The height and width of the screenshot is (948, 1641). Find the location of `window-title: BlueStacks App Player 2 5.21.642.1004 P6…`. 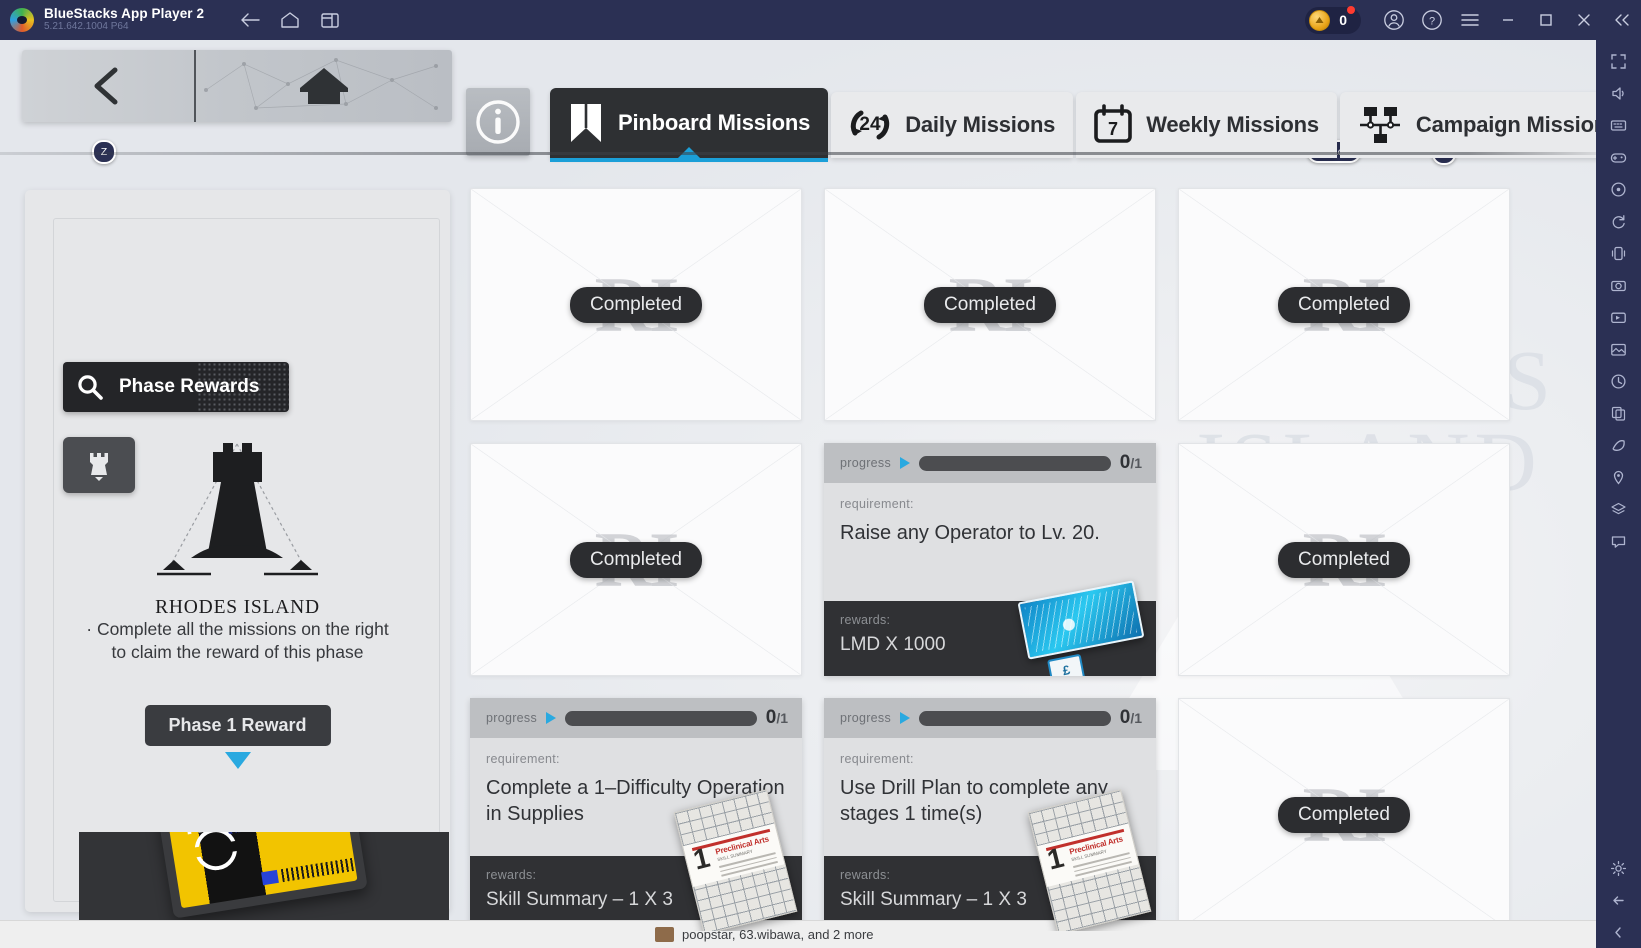

window-title: BlueStacks App Player 2 5.21.642.1004 P6… is located at coordinates (124, 19).